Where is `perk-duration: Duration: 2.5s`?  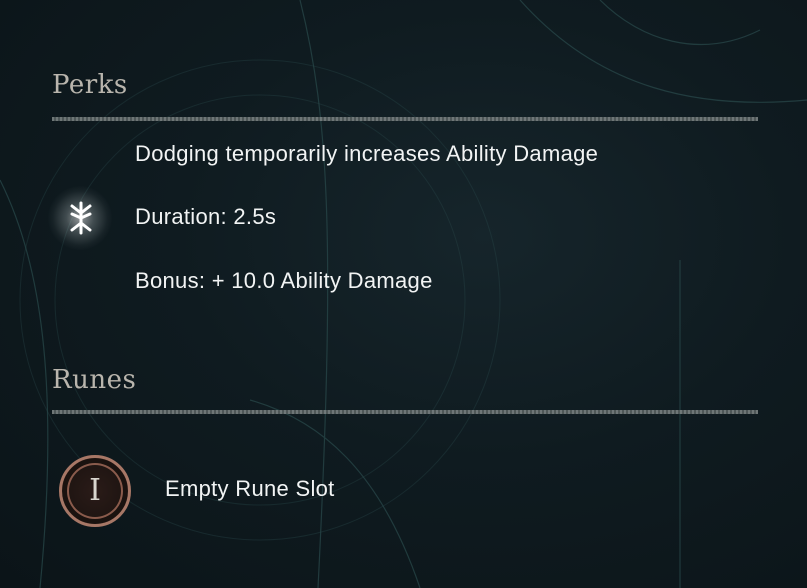
perk-duration: Duration: 2.5s is located at coordinates (206, 216).